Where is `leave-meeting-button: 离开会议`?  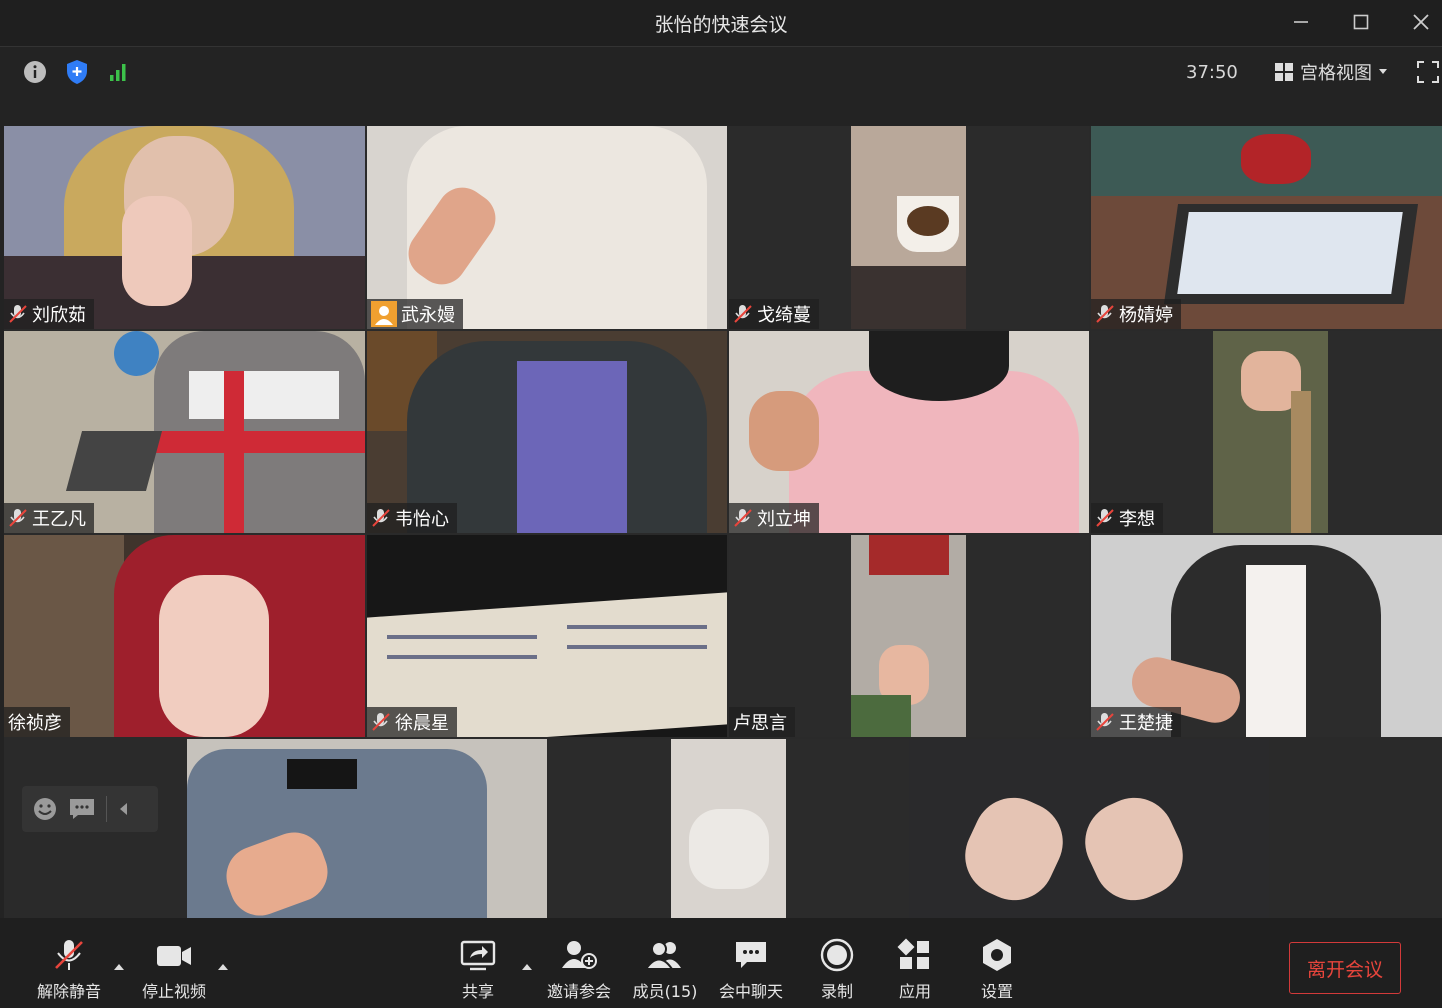
leave-meeting-button: 离开会议 is located at coordinates (1345, 968).